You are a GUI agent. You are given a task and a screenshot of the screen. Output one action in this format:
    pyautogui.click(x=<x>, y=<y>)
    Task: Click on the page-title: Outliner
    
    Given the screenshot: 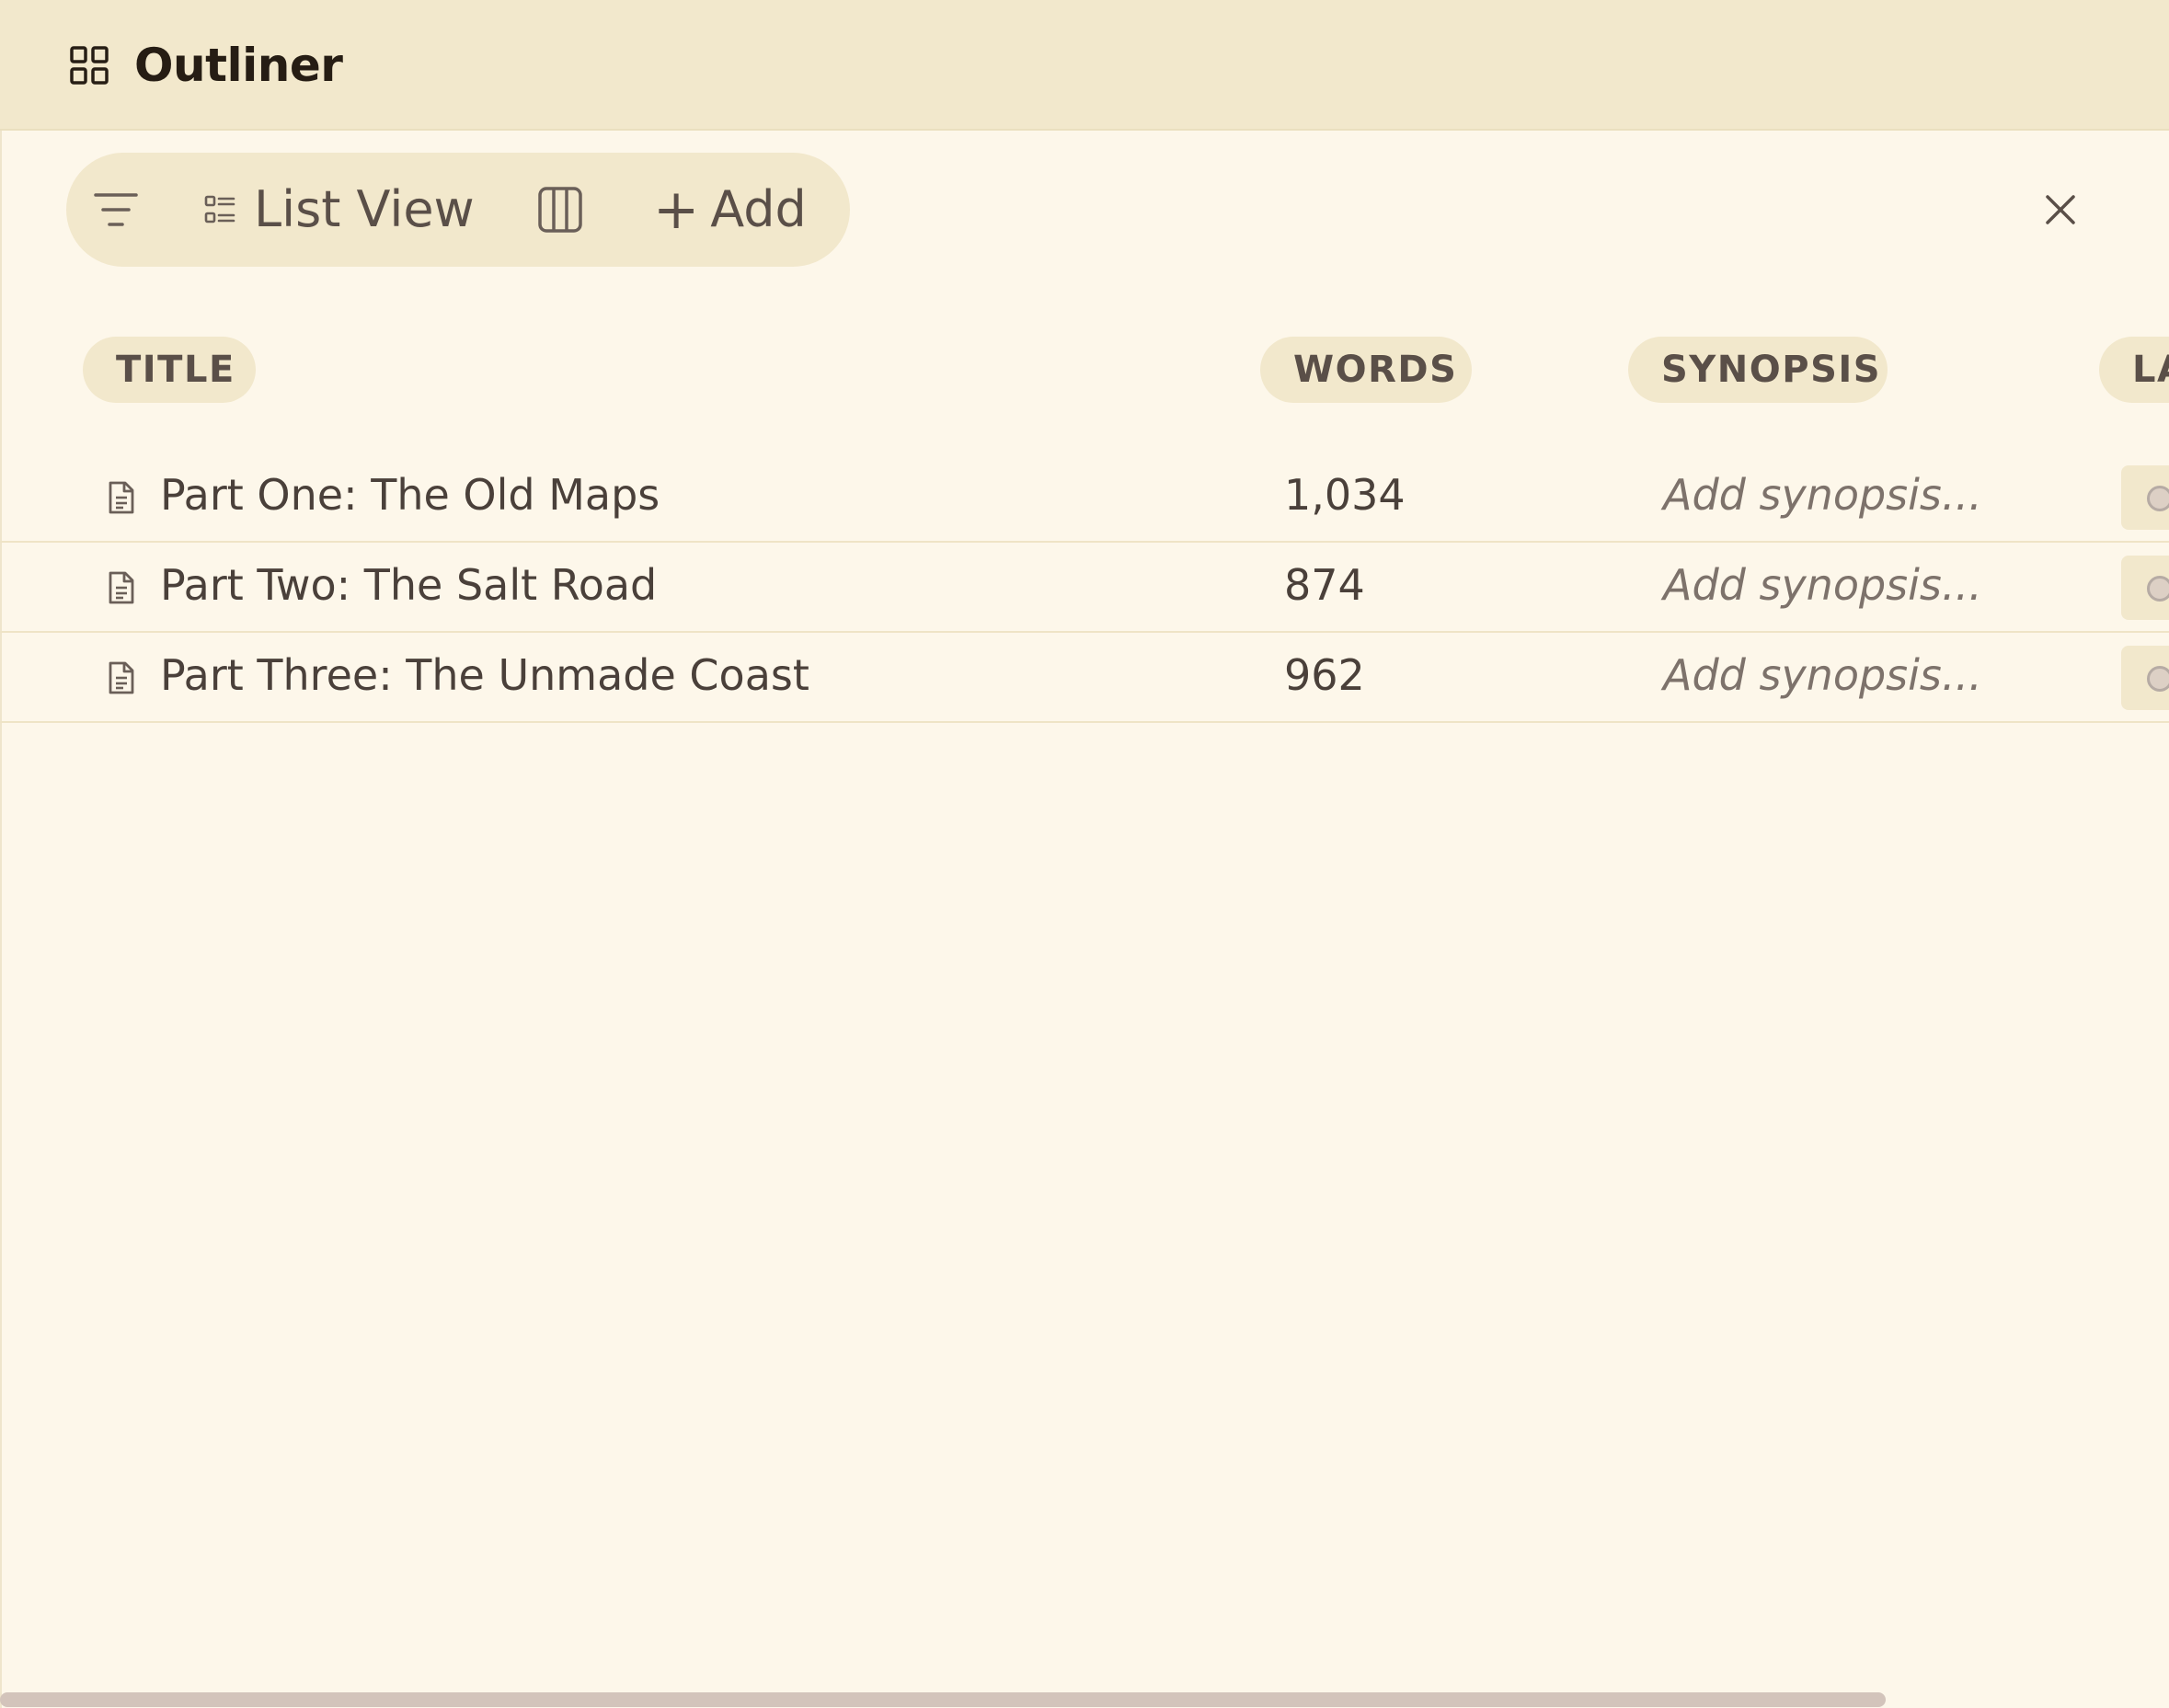 What is the action you would take?
    pyautogui.click(x=238, y=65)
    